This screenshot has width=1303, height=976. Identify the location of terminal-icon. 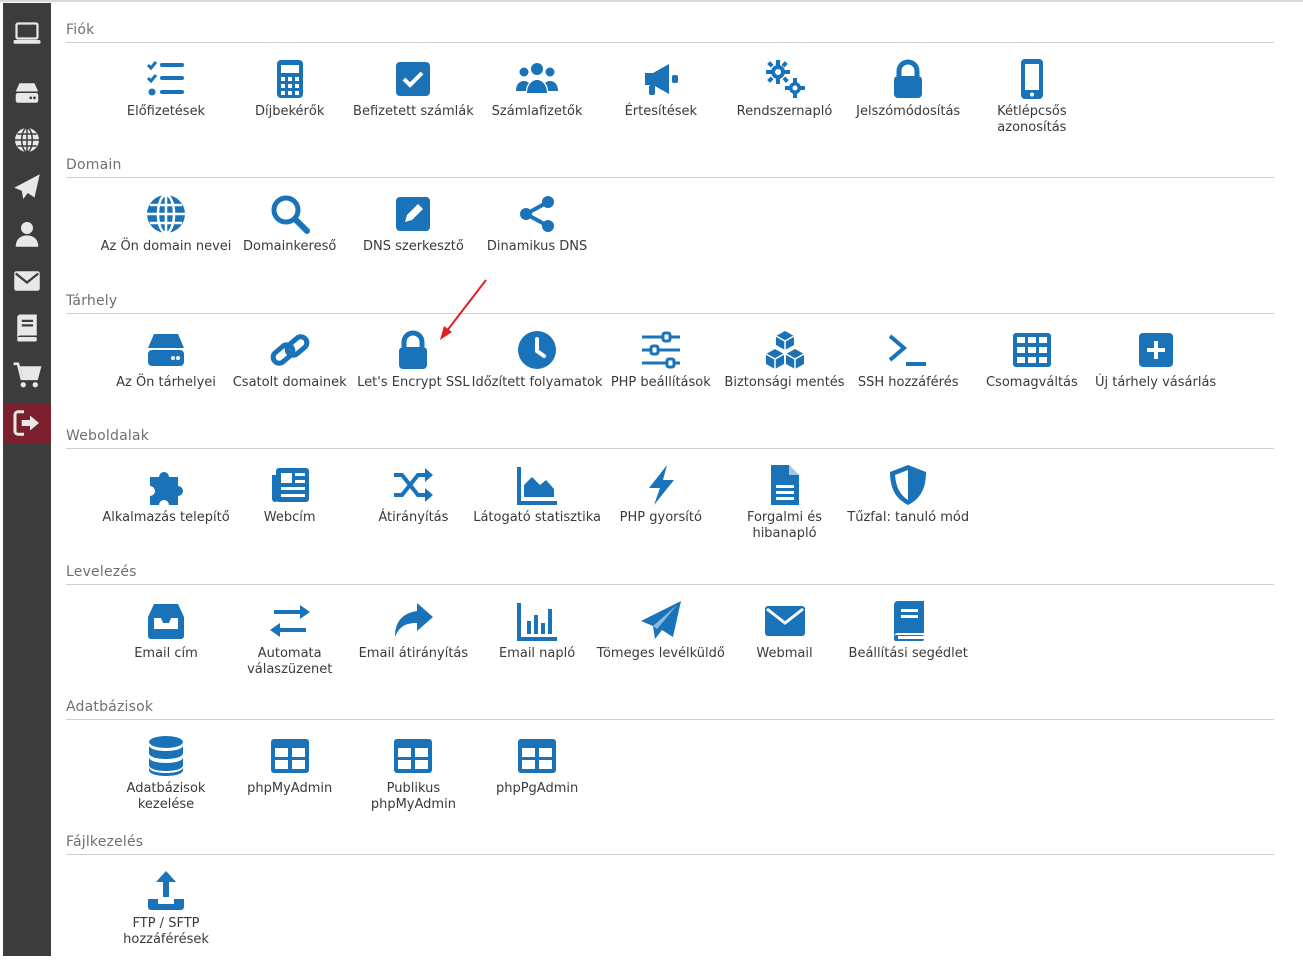
(908, 350).